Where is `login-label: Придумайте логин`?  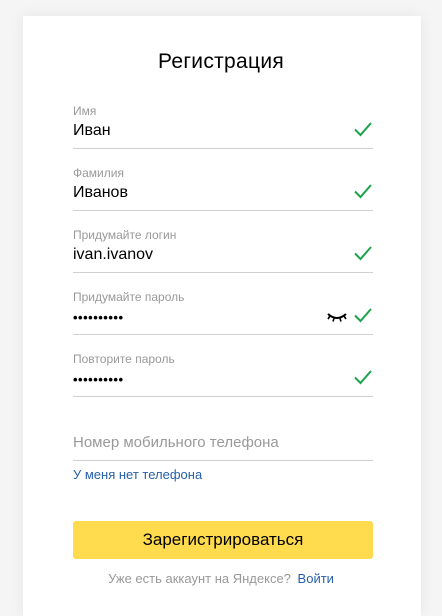 login-label: Придумайте логин is located at coordinates (125, 235).